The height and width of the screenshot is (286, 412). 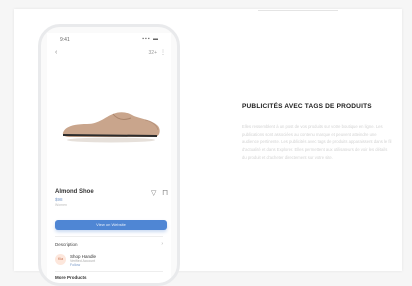 What do you see at coordinates (165, 192) in the screenshot?
I see `bookmark-icon: ⊓` at bounding box center [165, 192].